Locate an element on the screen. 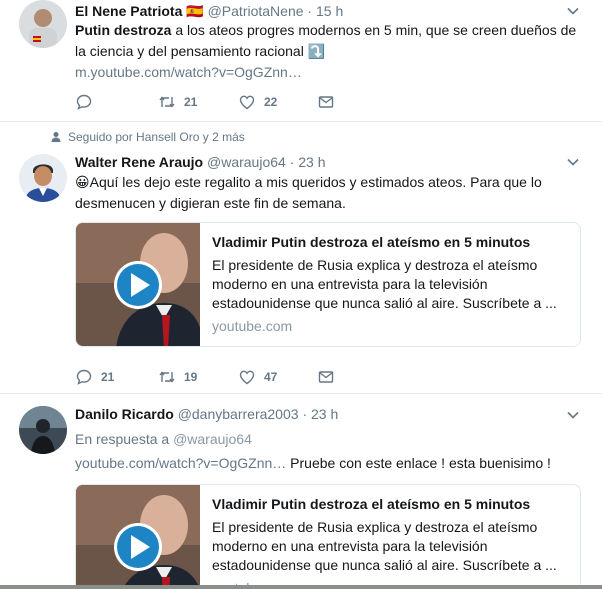 The image size is (602, 589). tweet-header: El Nene Patriota 🇪🇸 @PatriotaNene · 15 h is located at coordinates (209, 11).